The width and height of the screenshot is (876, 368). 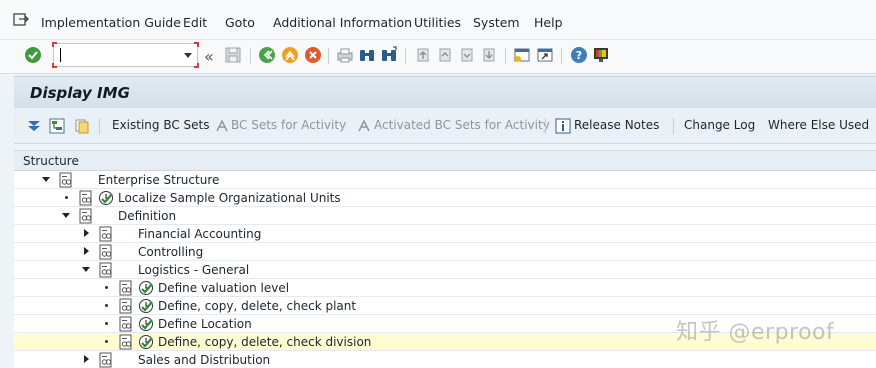 I want to click on cancel-icon, so click(x=313, y=55).